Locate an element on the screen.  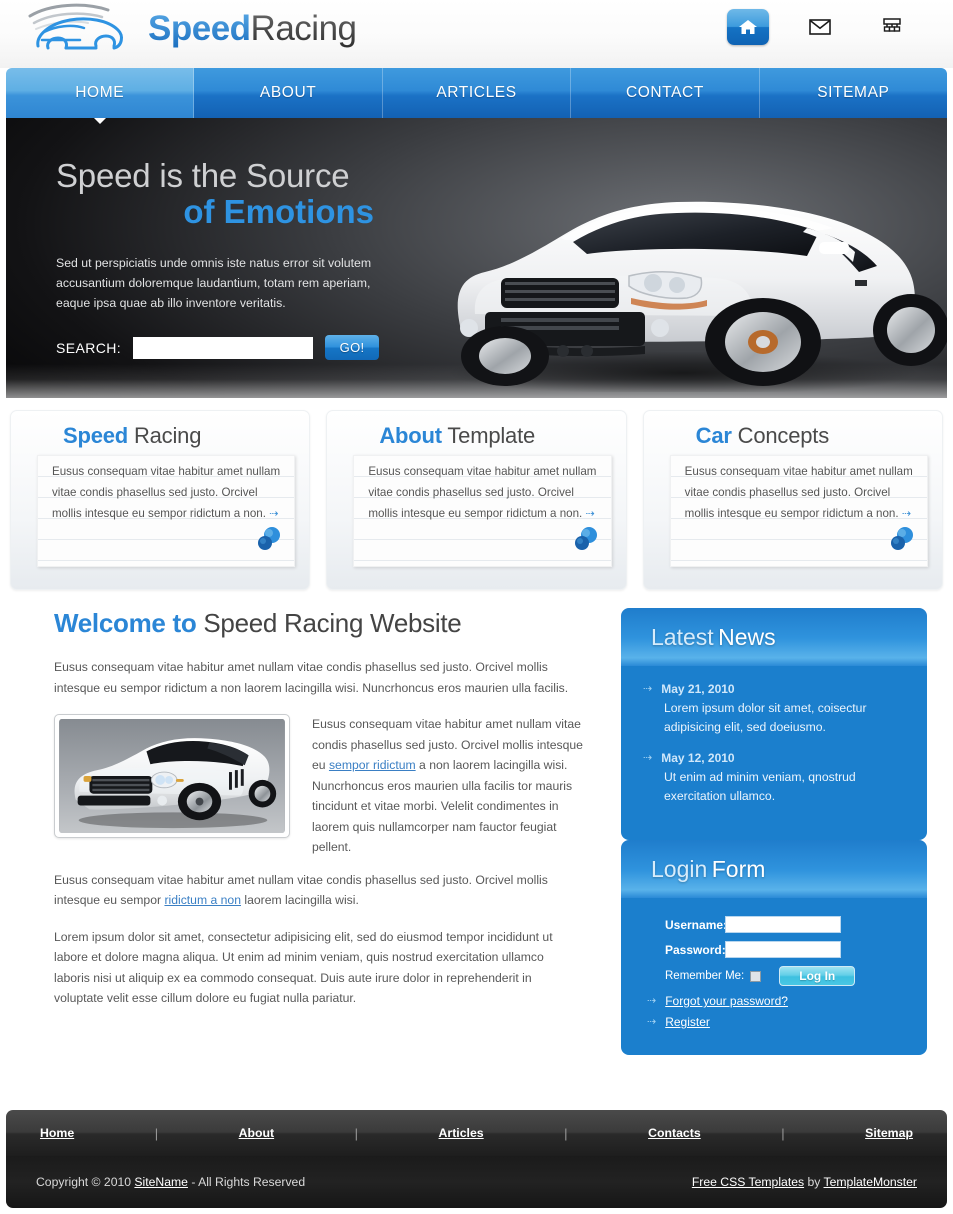
feature-title: Car Concepts is located at coordinates (793, 433).